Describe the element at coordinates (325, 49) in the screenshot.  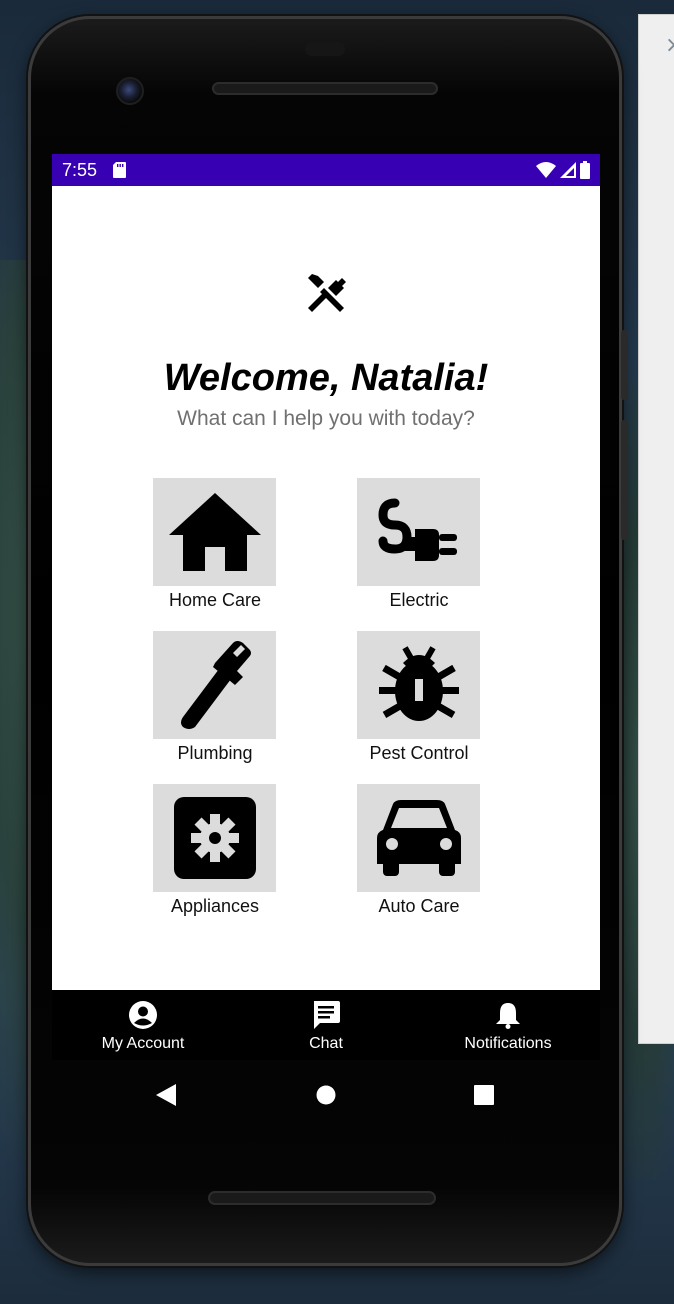
I see `proximity-sensor` at that location.